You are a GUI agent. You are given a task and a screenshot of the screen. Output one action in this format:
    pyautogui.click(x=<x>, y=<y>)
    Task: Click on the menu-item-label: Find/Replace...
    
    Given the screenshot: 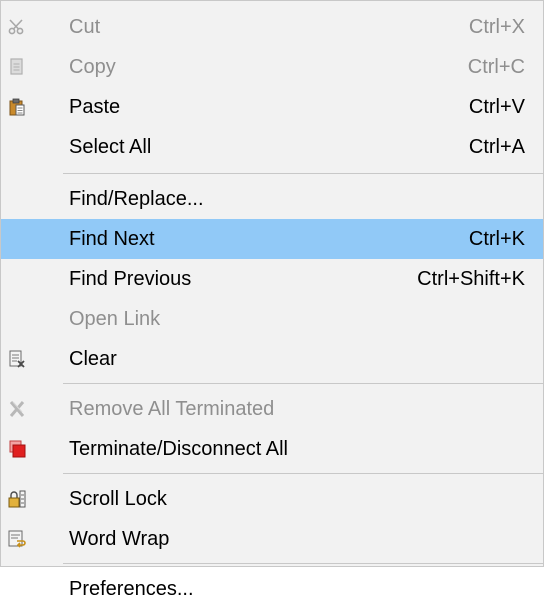 What is the action you would take?
    pyautogui.click(x=136, y=199)
    